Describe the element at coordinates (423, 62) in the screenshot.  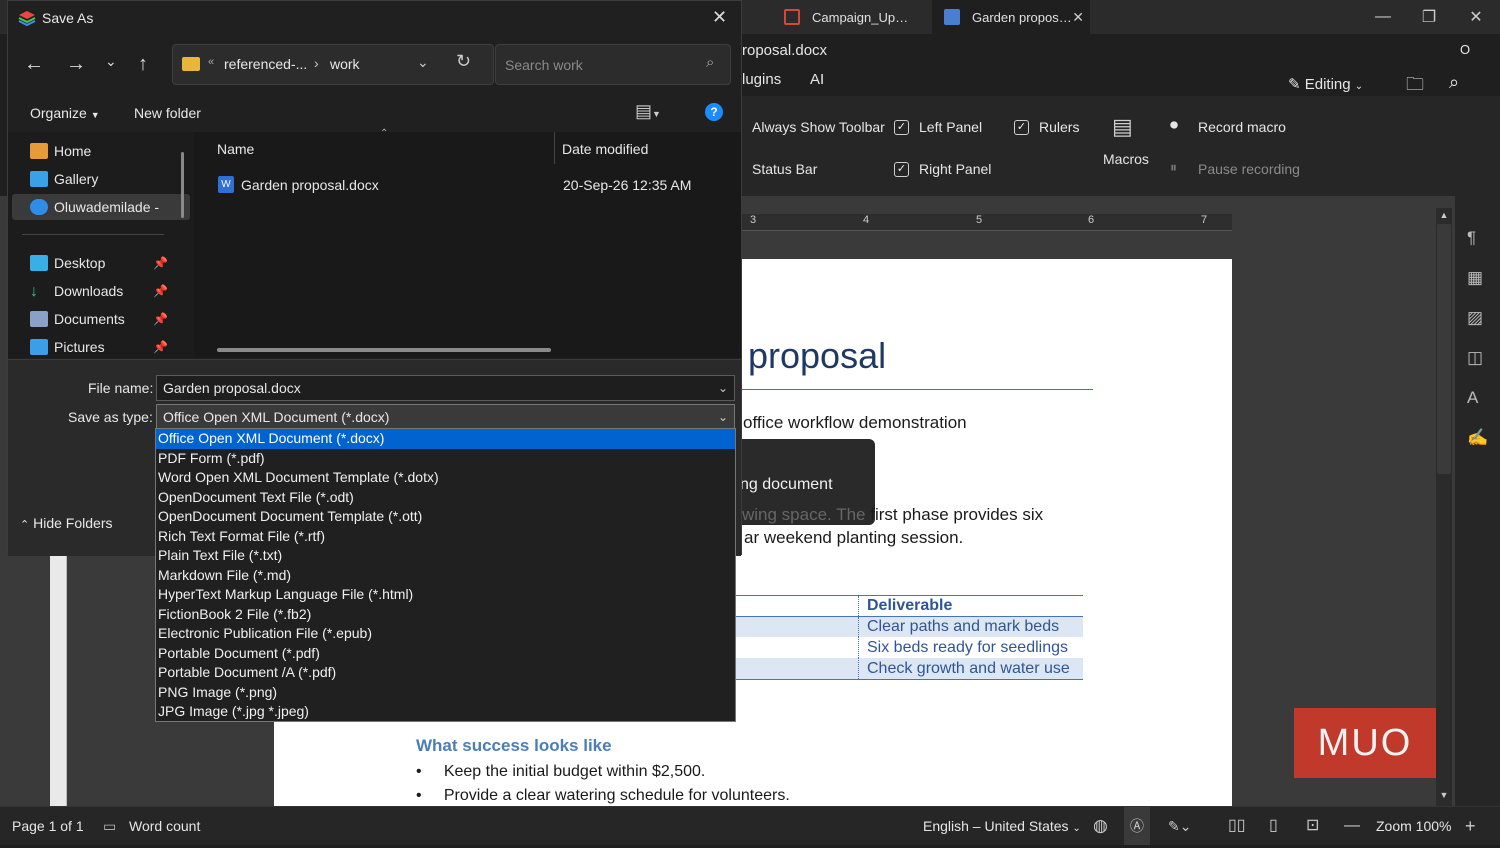
I see `address-dropdown-icon: ⌄` at that location.